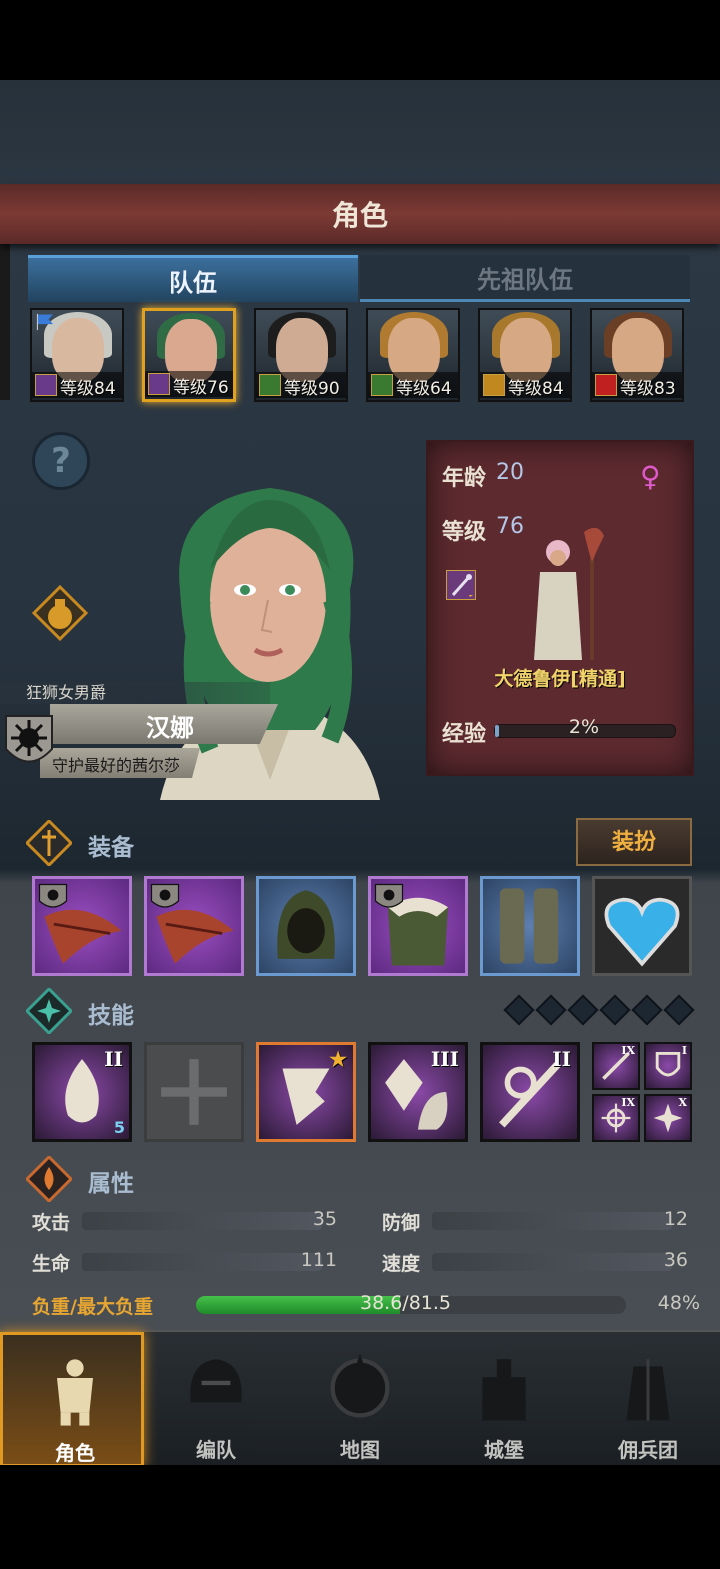 This screenshot has width=720, height=1569. Describe the element at coordinates (628, 1050) in the screenshot. I see `skill-rank: IX` at that location.